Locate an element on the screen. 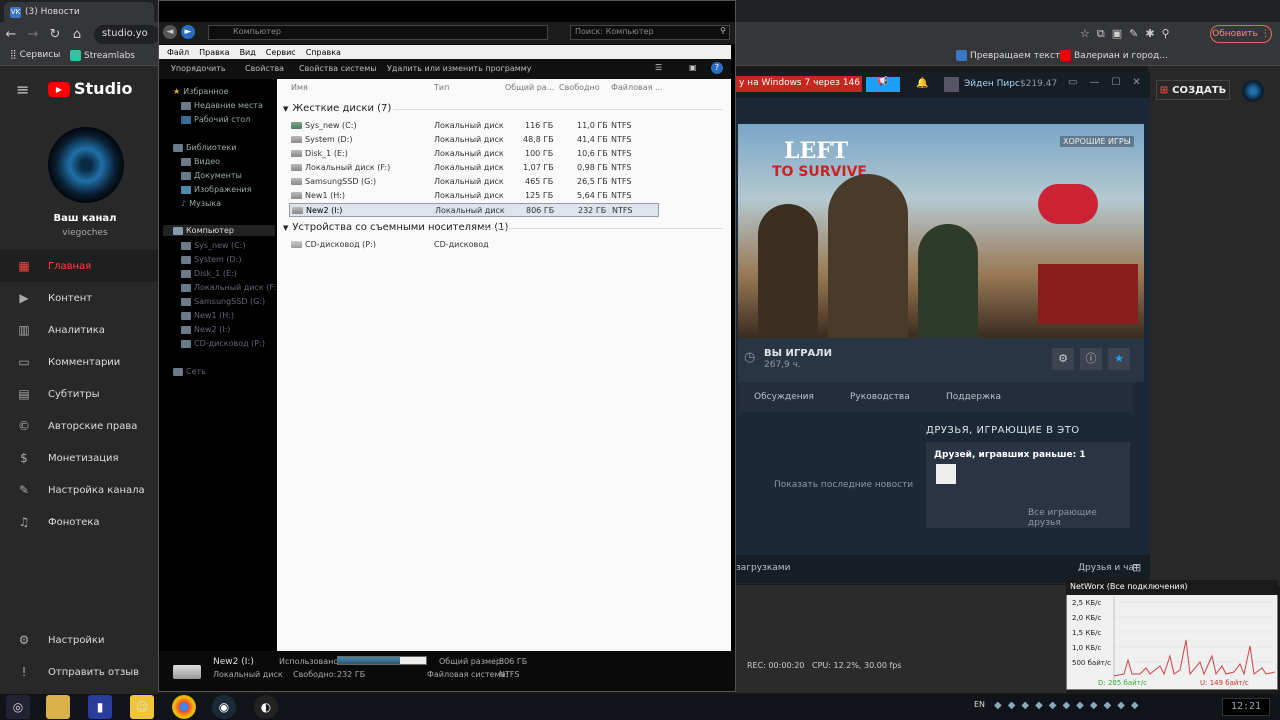  update-button: Обновить ⋮ is located at coordinates (1241, 34).